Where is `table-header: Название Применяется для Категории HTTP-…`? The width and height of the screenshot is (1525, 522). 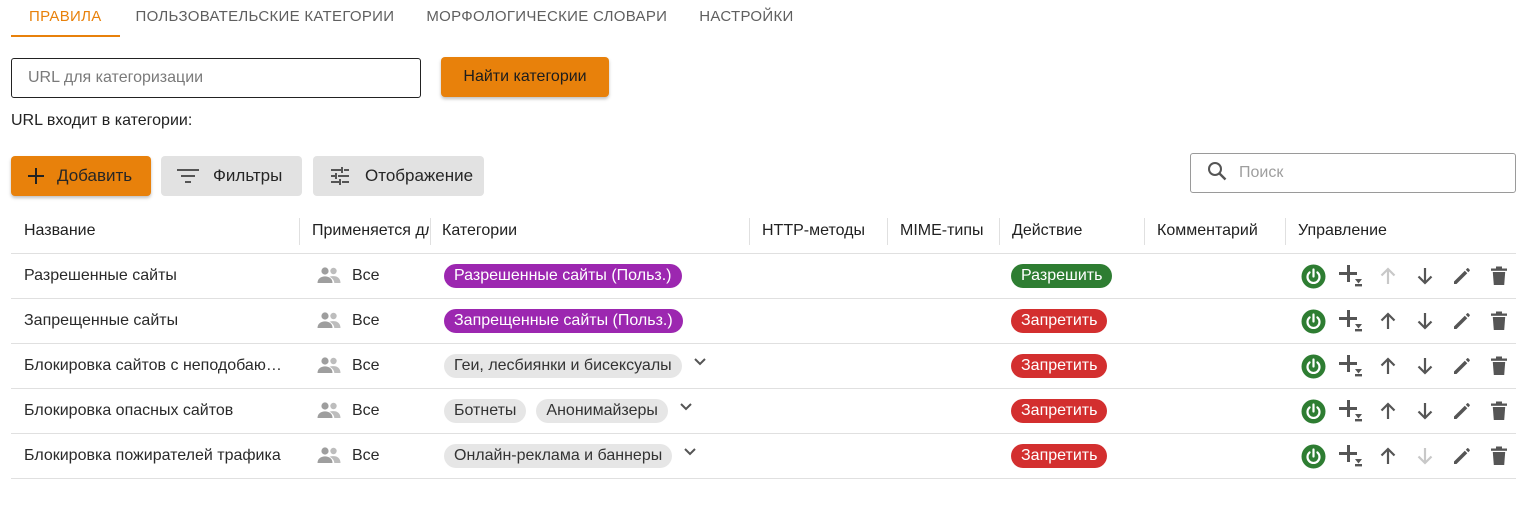
table-header: Название Применяется для Категории HTTP-… is located at coordinates (763, 231).